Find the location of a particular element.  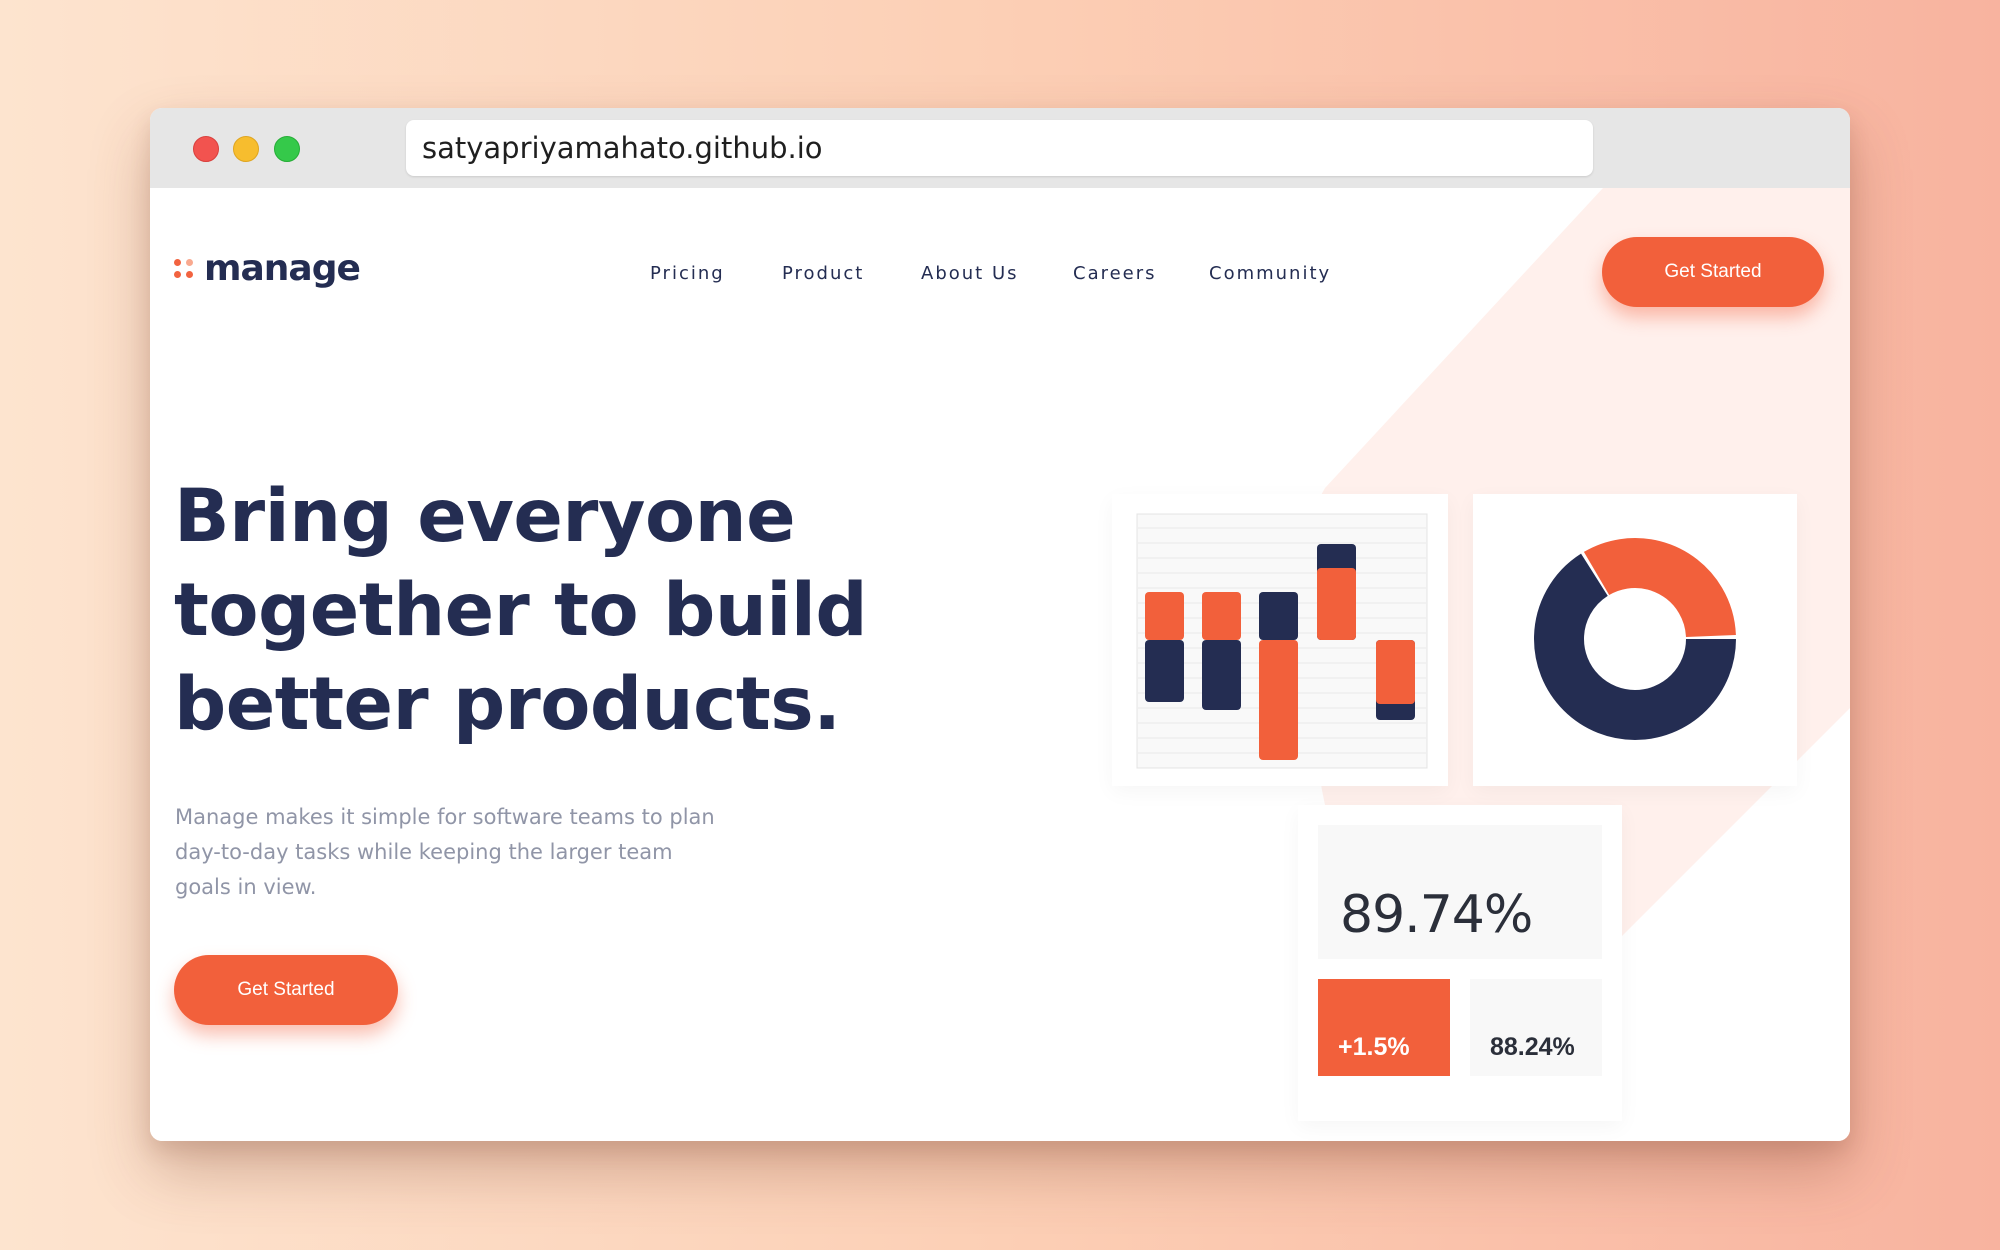

logo: manage is located at coordinates (267, 268).